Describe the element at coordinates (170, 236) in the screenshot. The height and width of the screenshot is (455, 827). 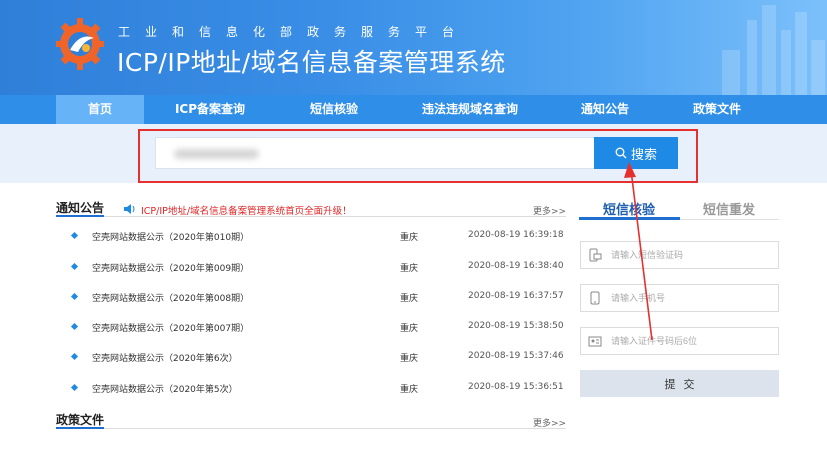
I see `notice-title: 空壳网站数据公示（2020年第010期）` at that location.